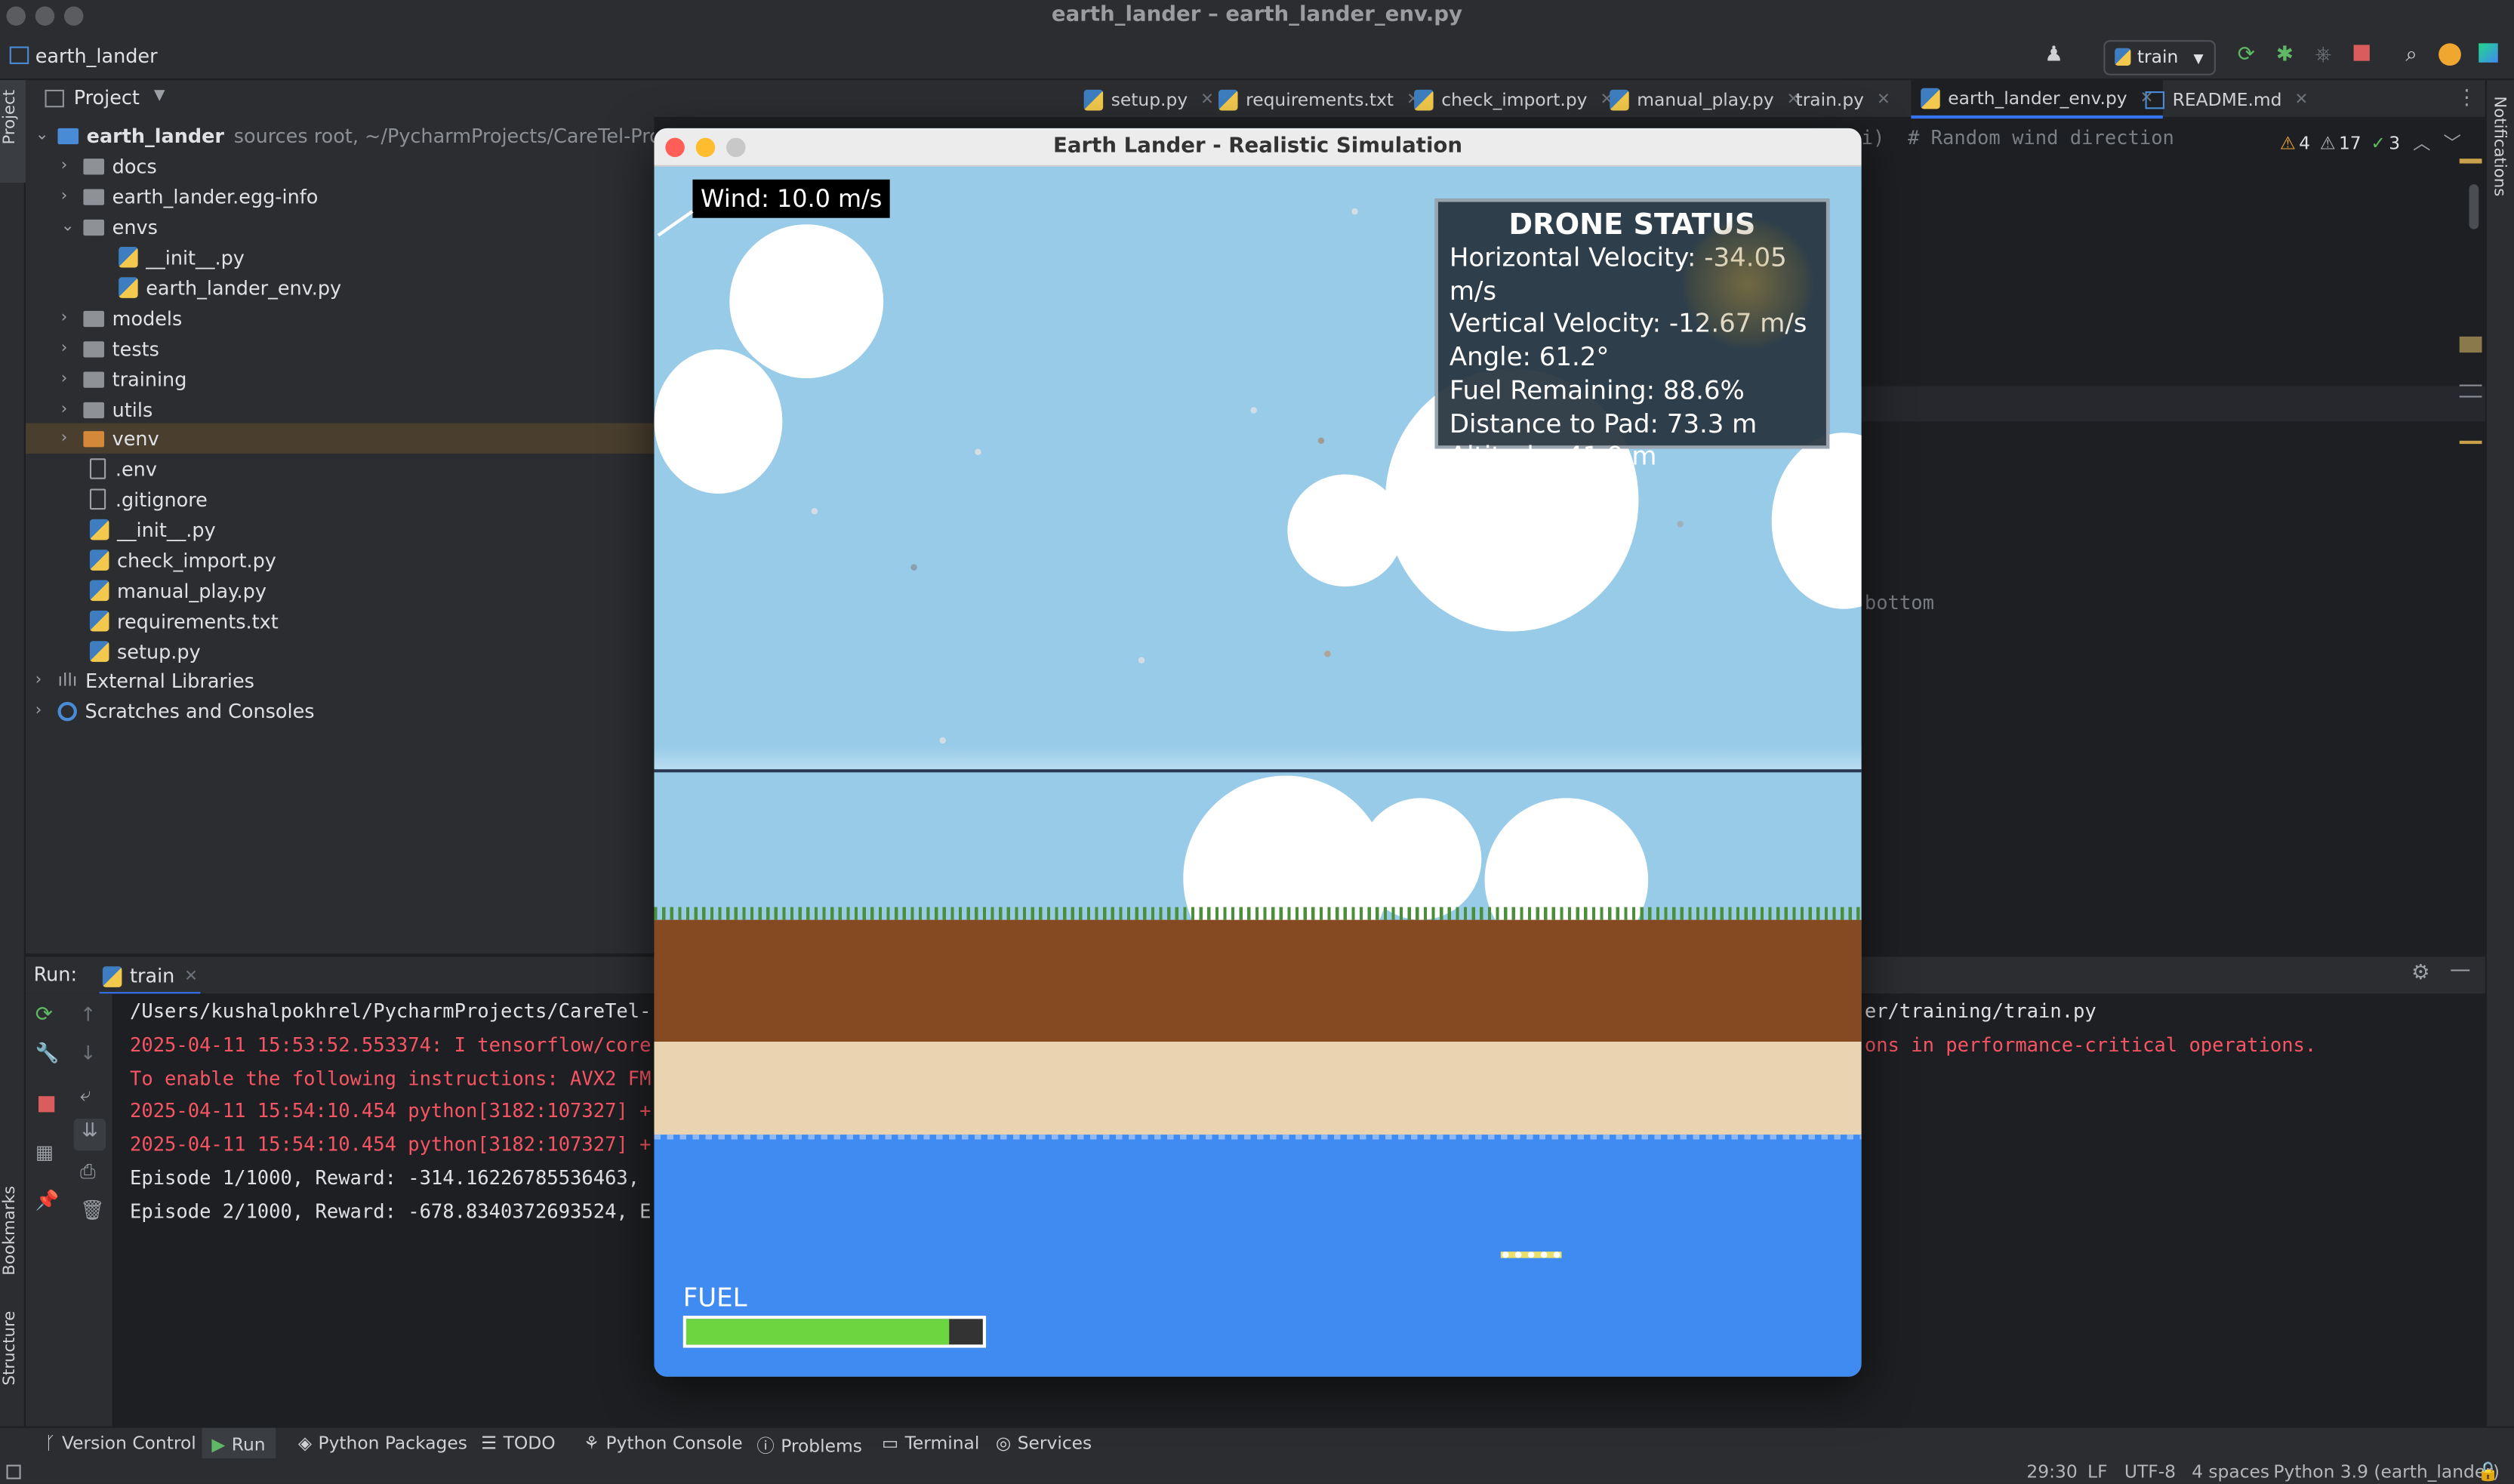  Describe the element at coordinates (182, 257) in the screenshot. I see `tree-item-envs-init: __init__.py` at that location.